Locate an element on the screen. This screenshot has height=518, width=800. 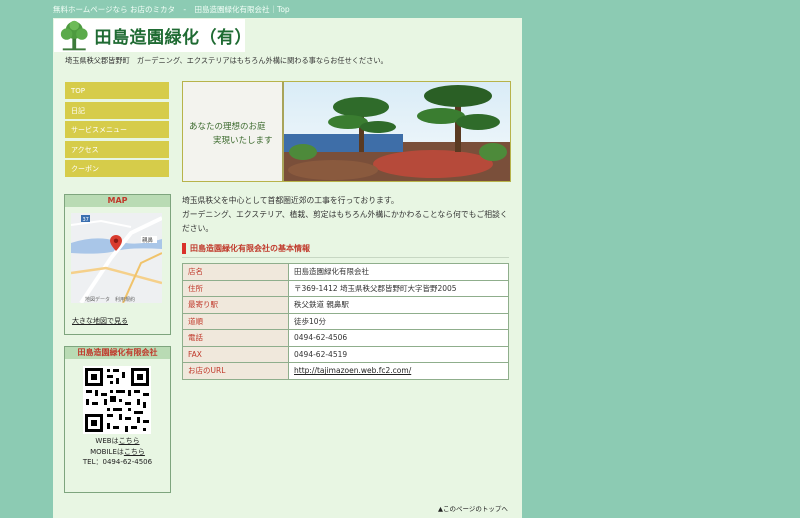
info-key: お店のURL is located at coordinates (235, 371).